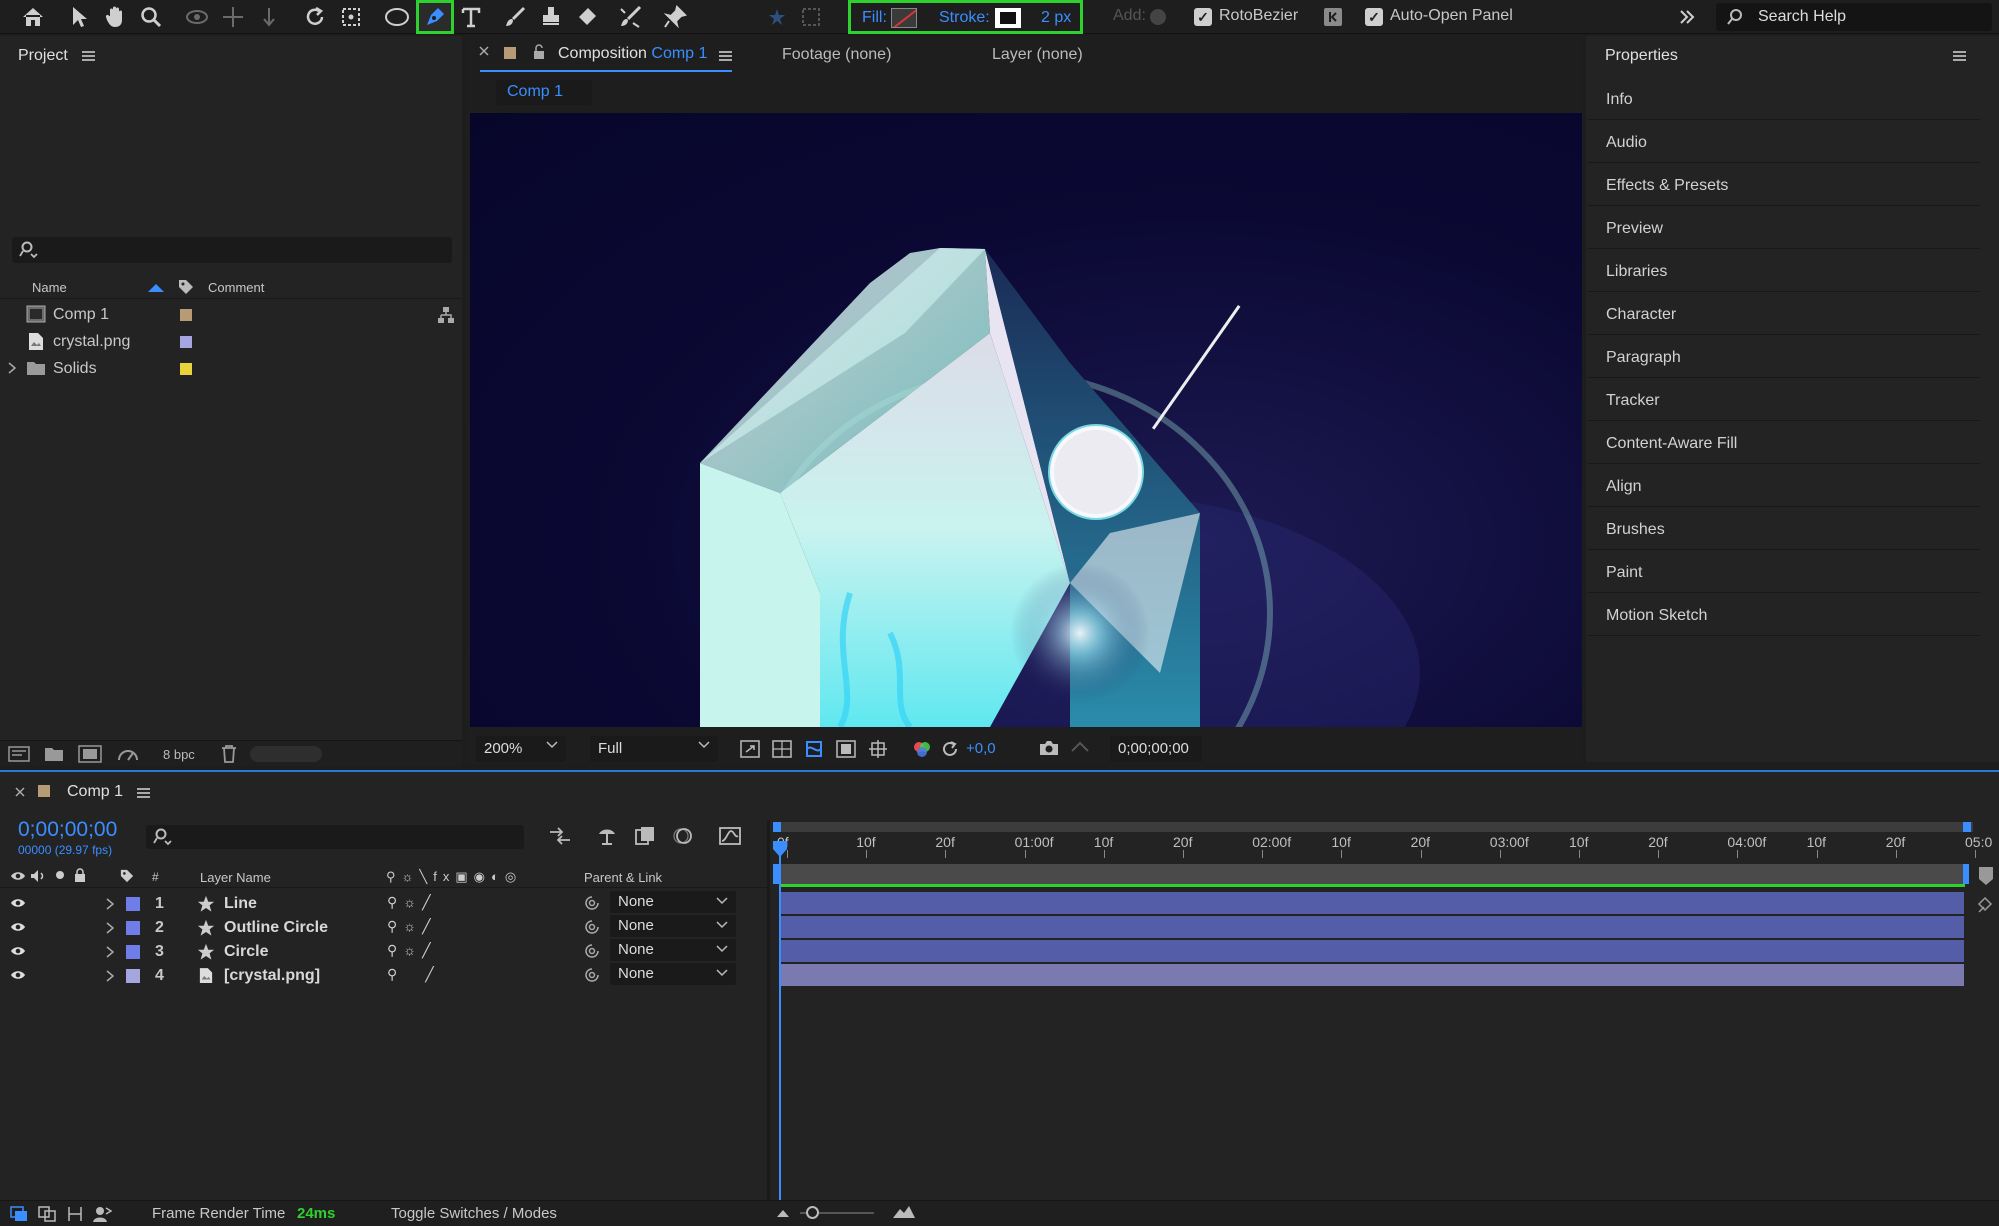 This screenshot has height=1226, width=1999. Describe the element at coordinates (286, 754) in the screenshot. I see `thumbnail-size-slider` at that location.